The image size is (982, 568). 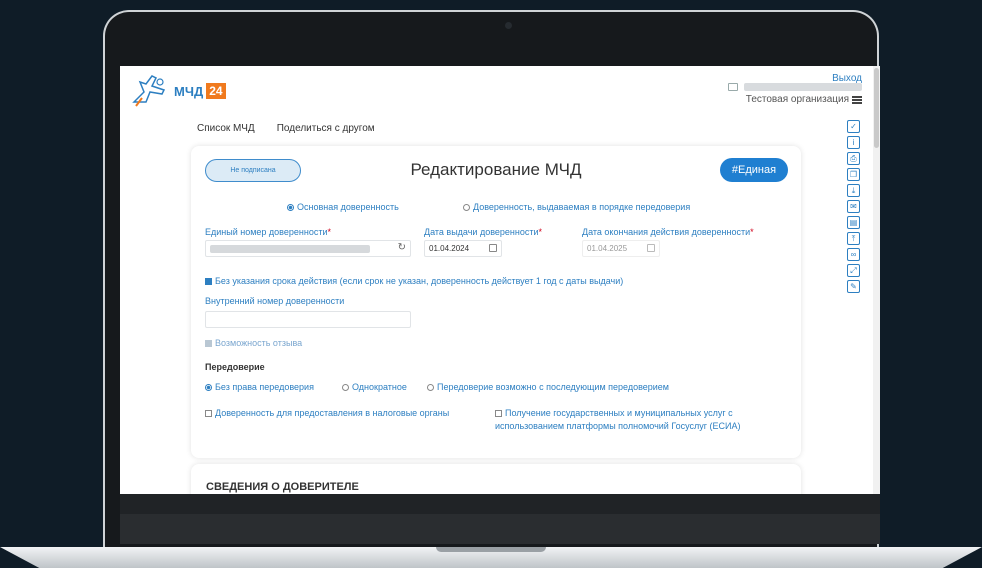 I want to click on radio-once-label: Однократное, so click(x=379, y=387).